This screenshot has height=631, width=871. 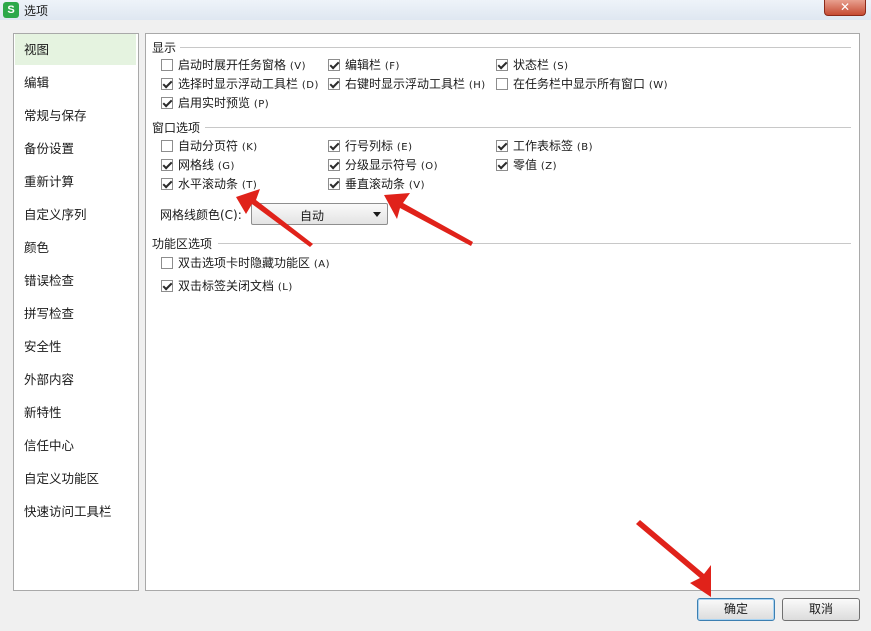 What do you see at coordinates (75, 148) in the screenshot?
I see `sidebar-item-backup: 备份设置` at bounding box center [75, 148].